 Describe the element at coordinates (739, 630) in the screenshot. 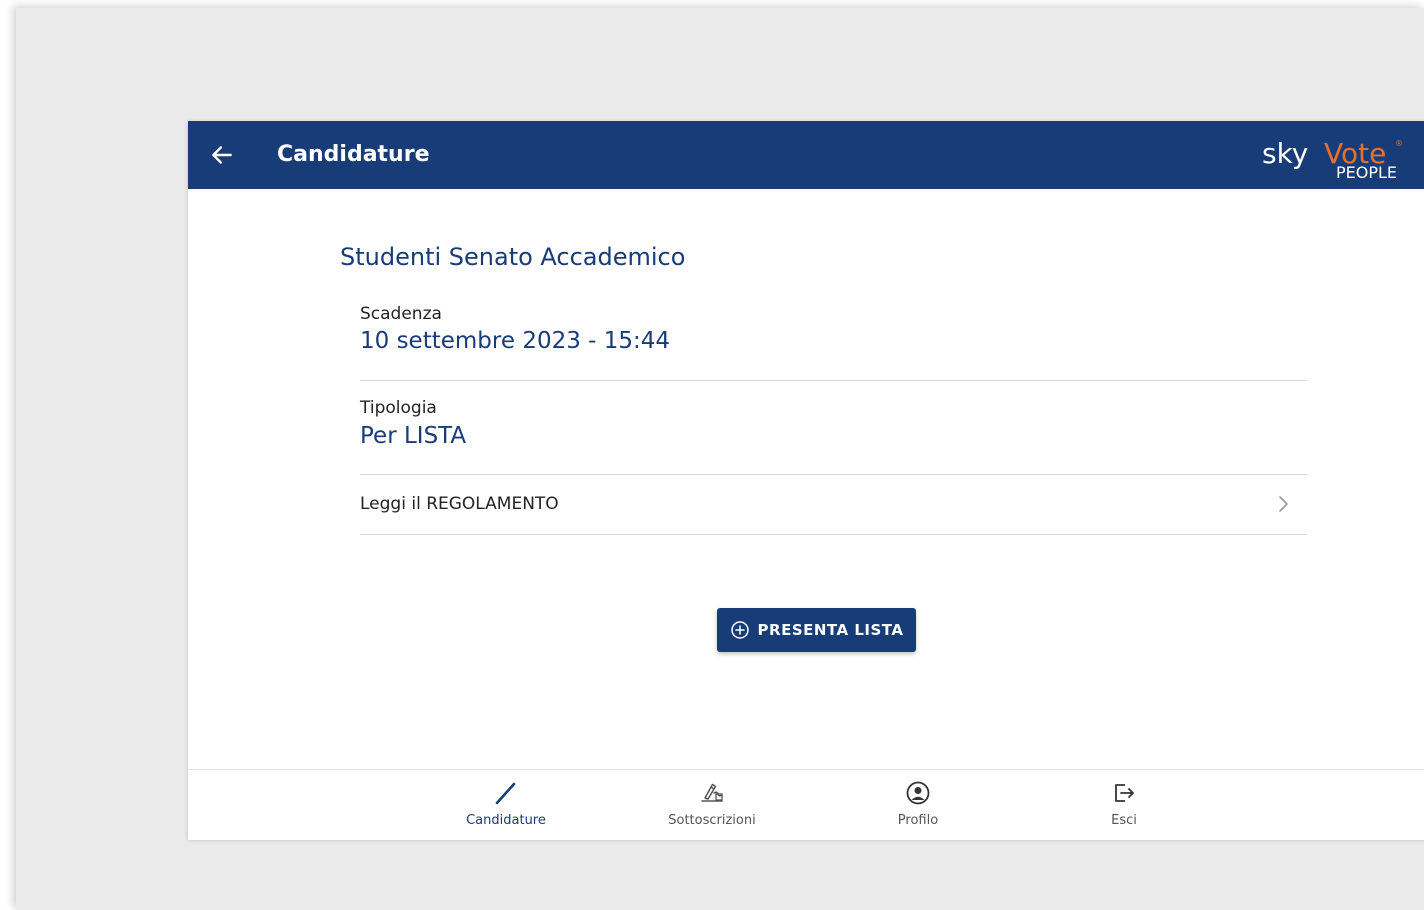

I see `add-circle-icon` at that location.